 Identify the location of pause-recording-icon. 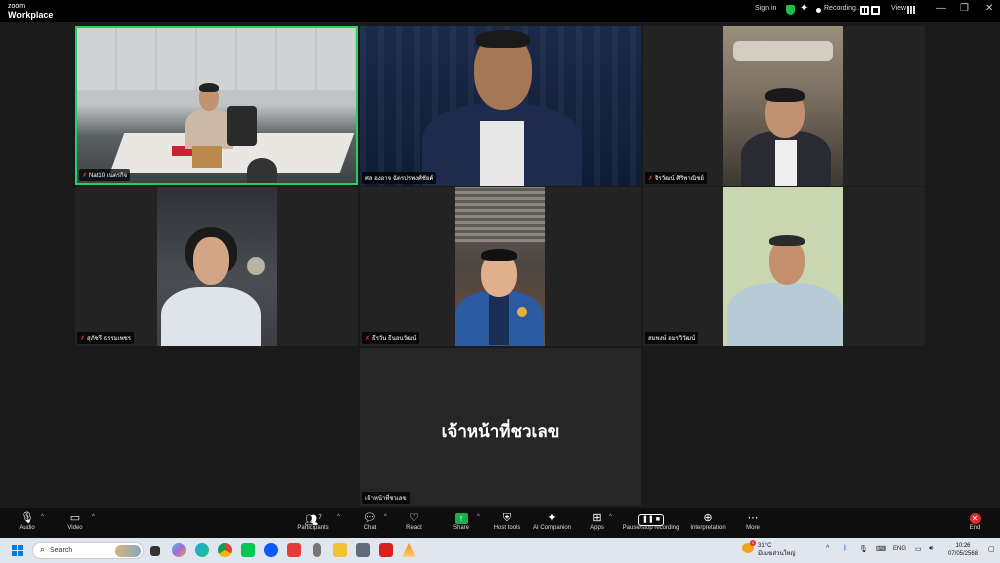
(864, 10).